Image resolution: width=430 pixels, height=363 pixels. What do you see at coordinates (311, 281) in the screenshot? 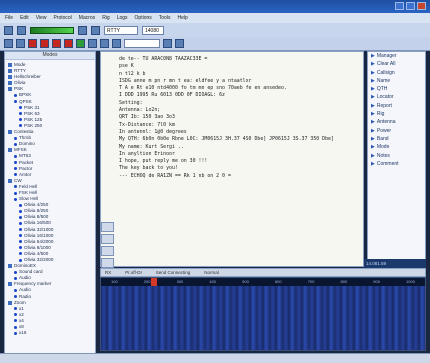
I see `scale-tick-label: 700` at bounding box center [311, 281].